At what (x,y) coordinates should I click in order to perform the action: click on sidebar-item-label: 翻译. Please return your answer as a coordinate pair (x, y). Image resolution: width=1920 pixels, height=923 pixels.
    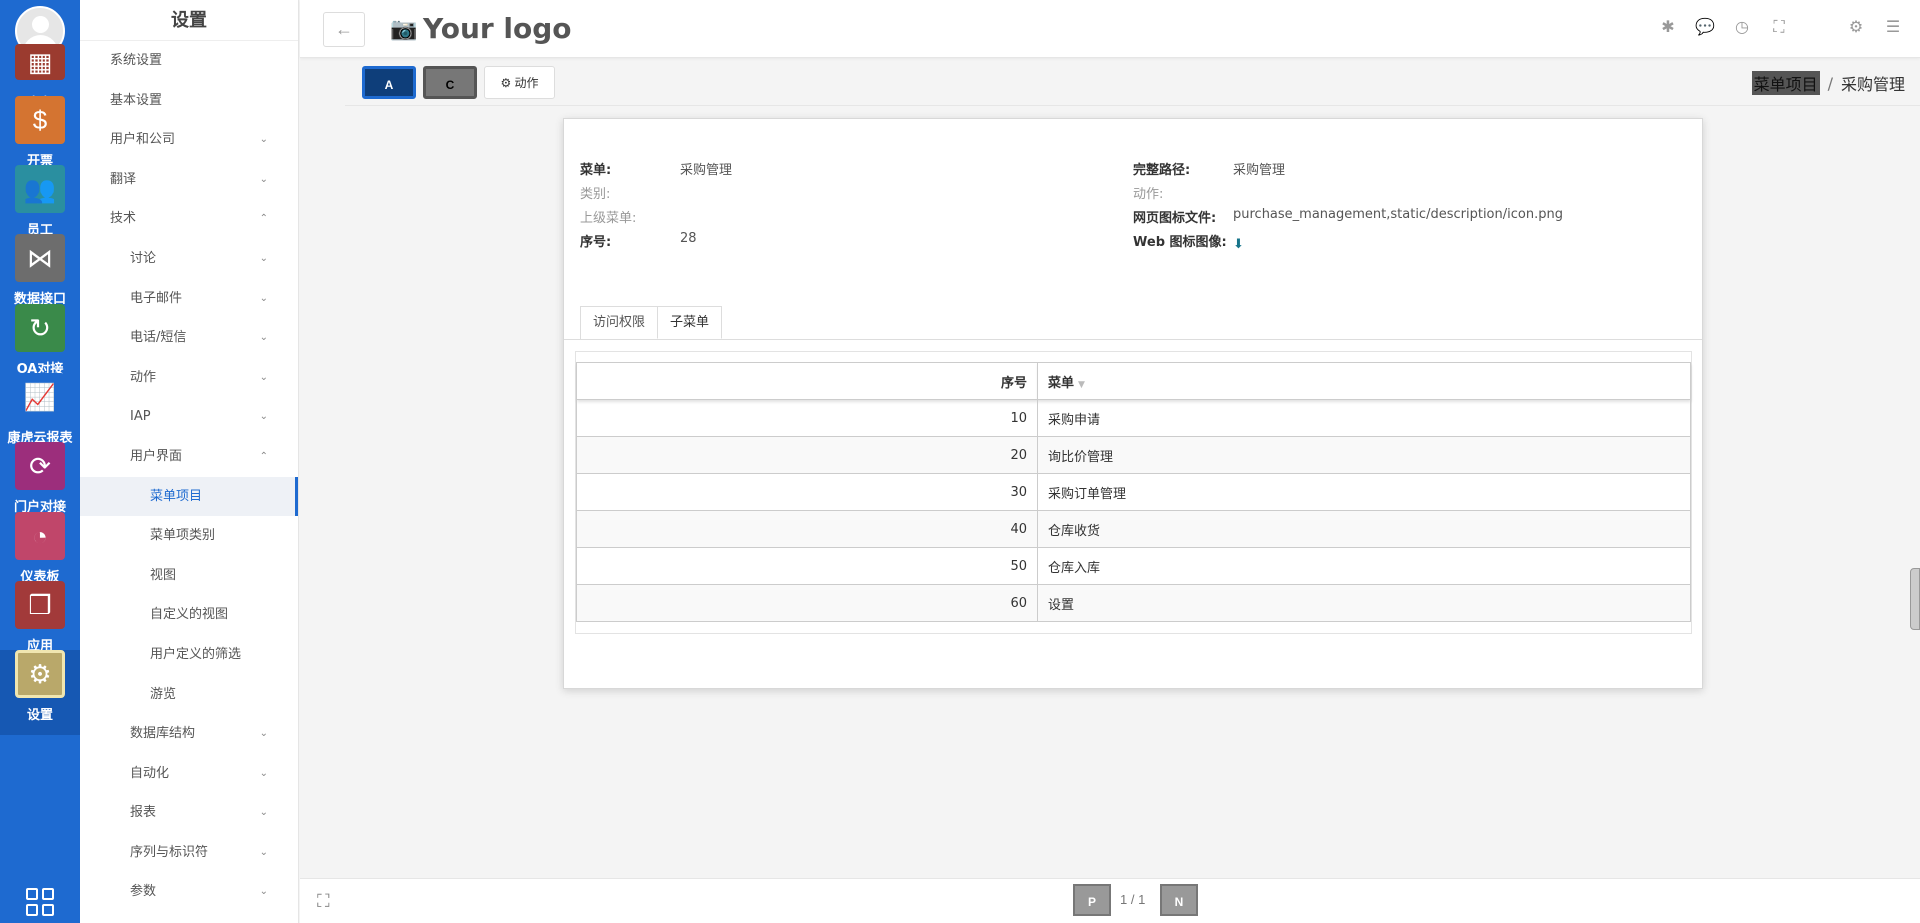
    Looking at the image, I should click on (123, 179).